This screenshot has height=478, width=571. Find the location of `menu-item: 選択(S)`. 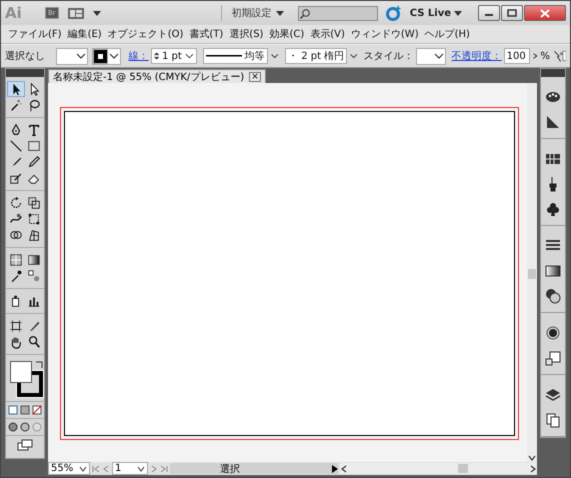

menu-item: 選択(S) is located at coordinates (246, 34).